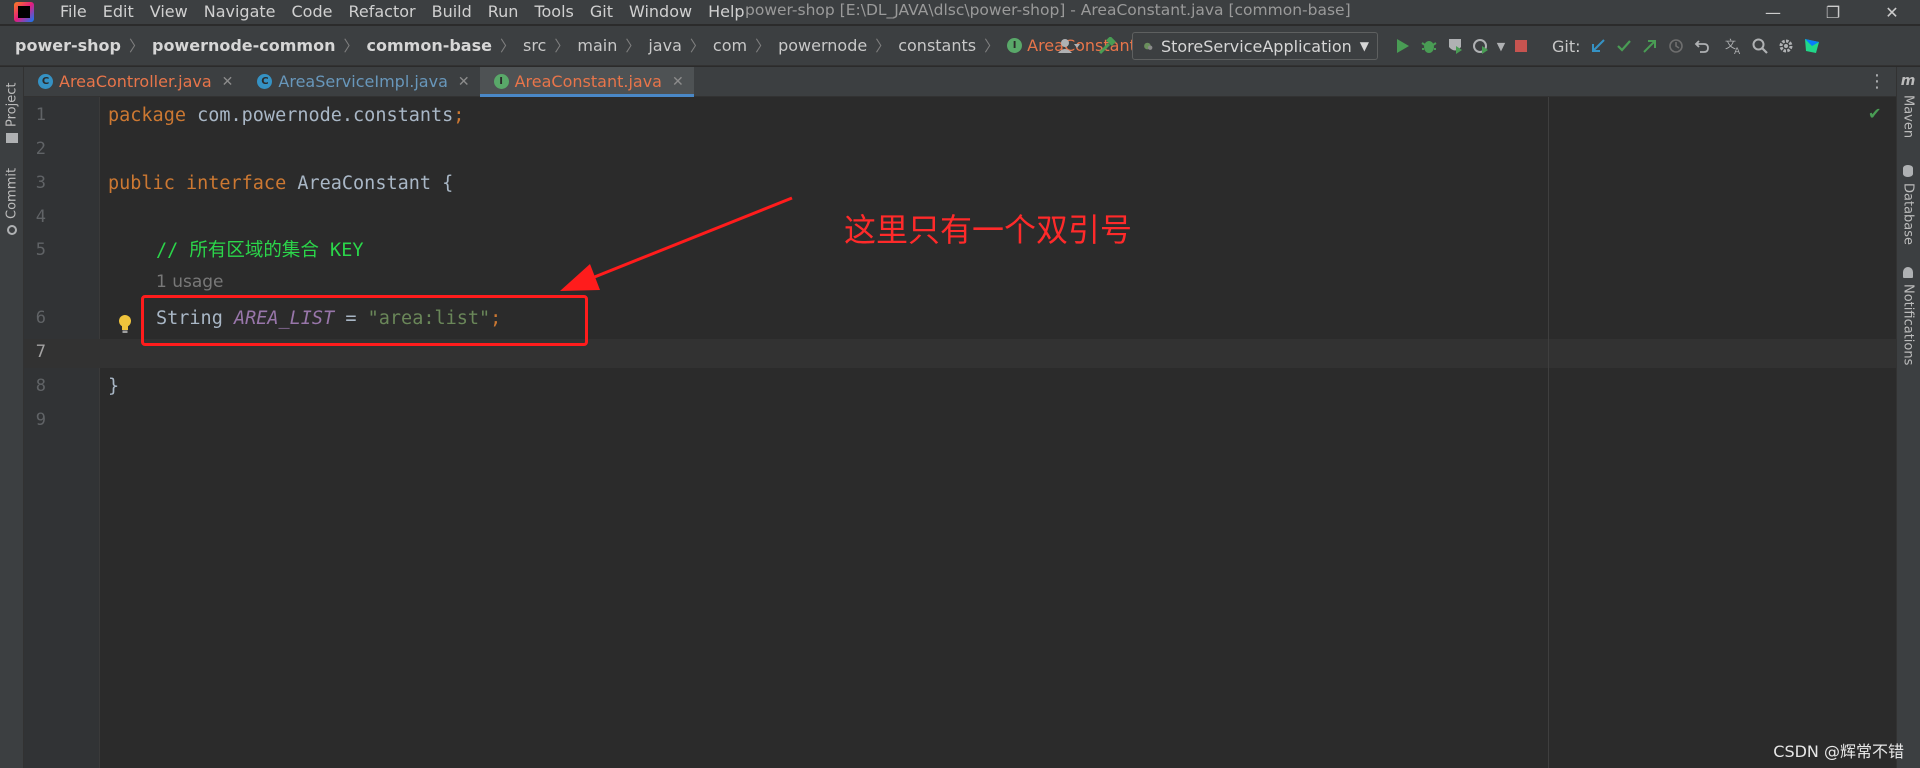 This screenshot has height=768, width=1920. I want to click on notifications-tool-label: Notifications, so click(1908, 325).